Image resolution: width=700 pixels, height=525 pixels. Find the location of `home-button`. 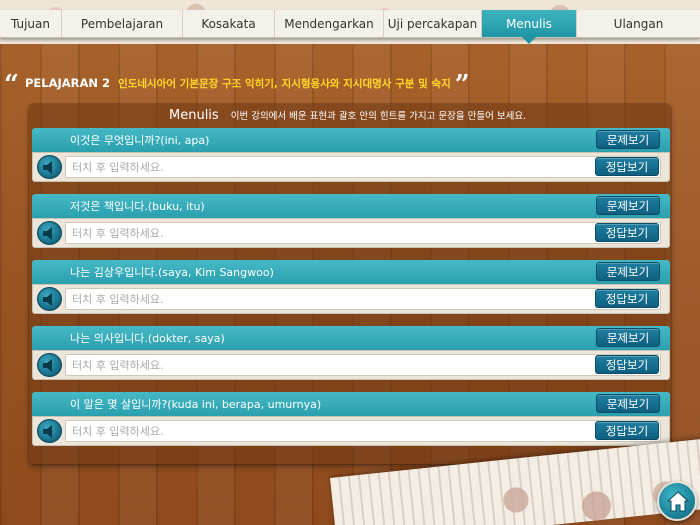

home-button is located at coordinates (677, 501).